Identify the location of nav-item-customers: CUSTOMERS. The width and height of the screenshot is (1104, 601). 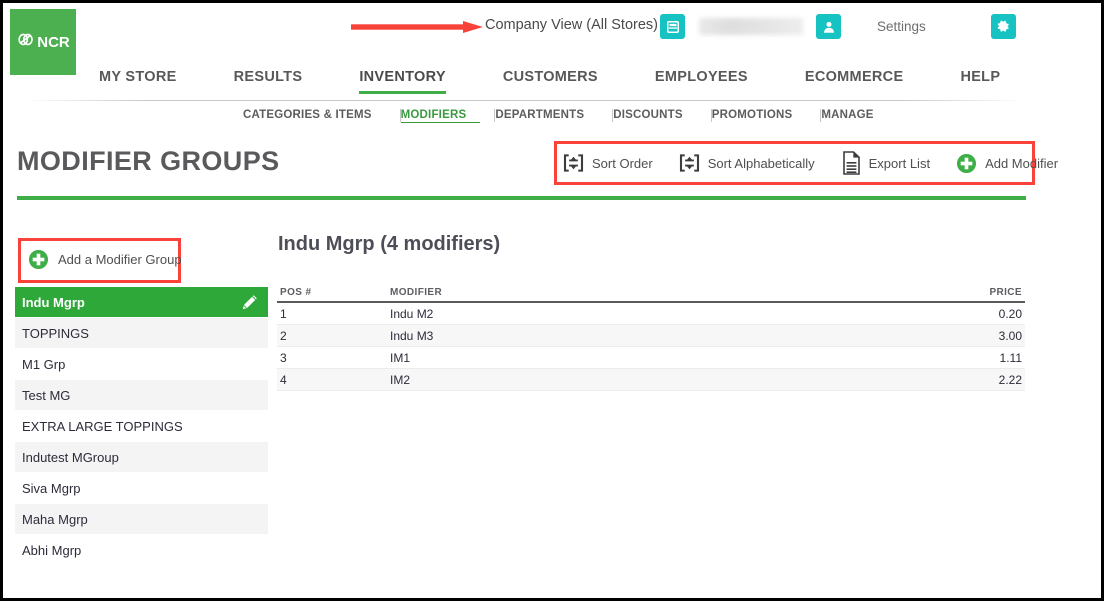
(550, 81).